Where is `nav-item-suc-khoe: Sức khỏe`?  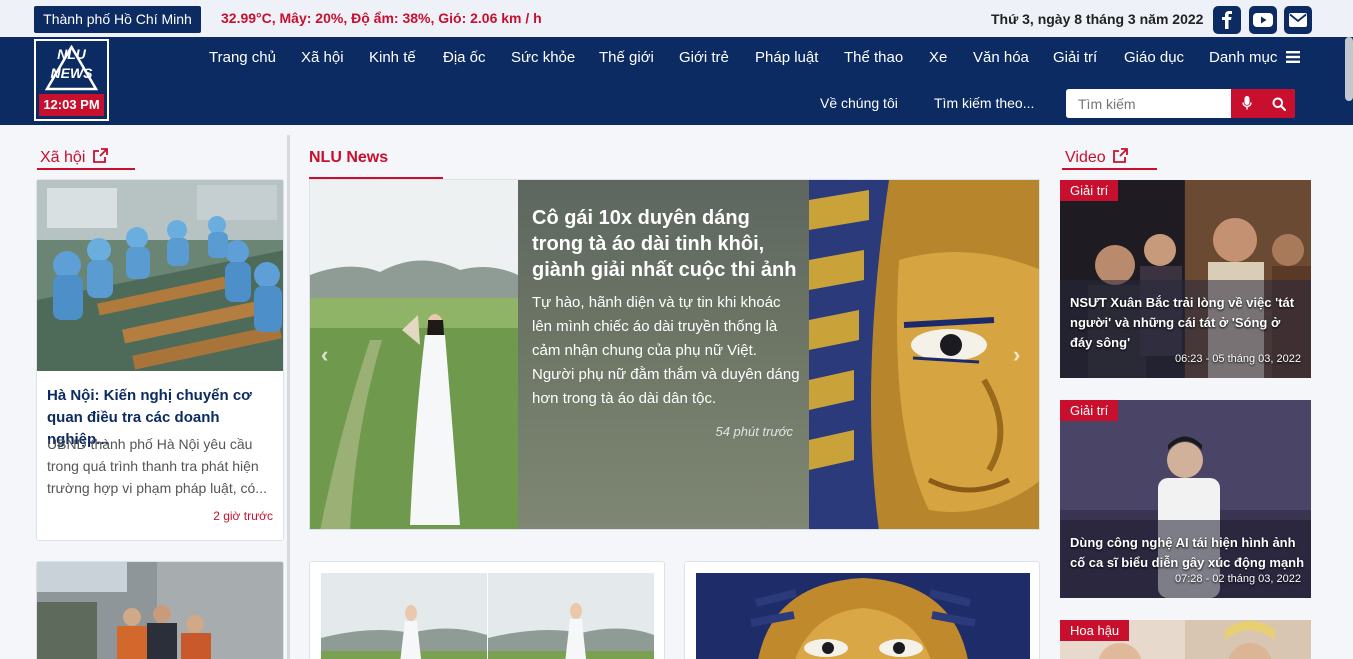
nav-item-suc-khoe: Sức khỏe is located at coordinates (543, 57).